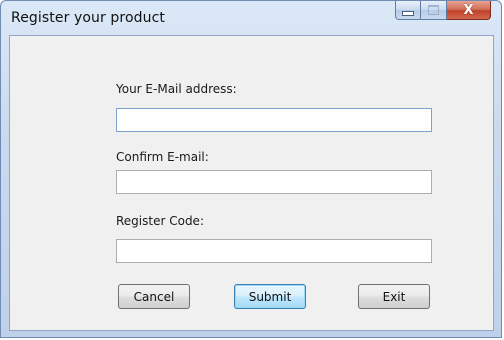  I want to click on close-icon: X, so click(468, 10).